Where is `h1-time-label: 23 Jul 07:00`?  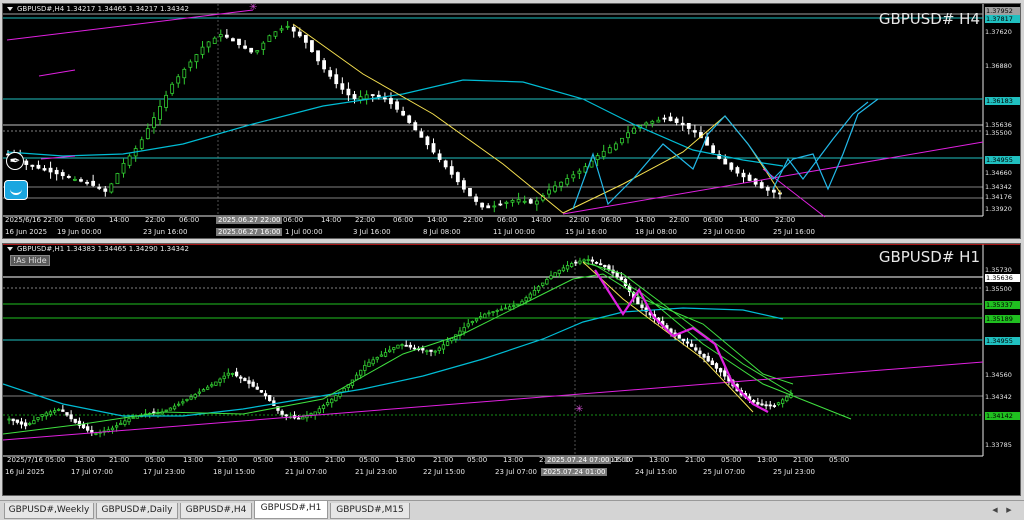 h1-time-label: 23 Jul 07:00 is located at coordinates (516, 472).